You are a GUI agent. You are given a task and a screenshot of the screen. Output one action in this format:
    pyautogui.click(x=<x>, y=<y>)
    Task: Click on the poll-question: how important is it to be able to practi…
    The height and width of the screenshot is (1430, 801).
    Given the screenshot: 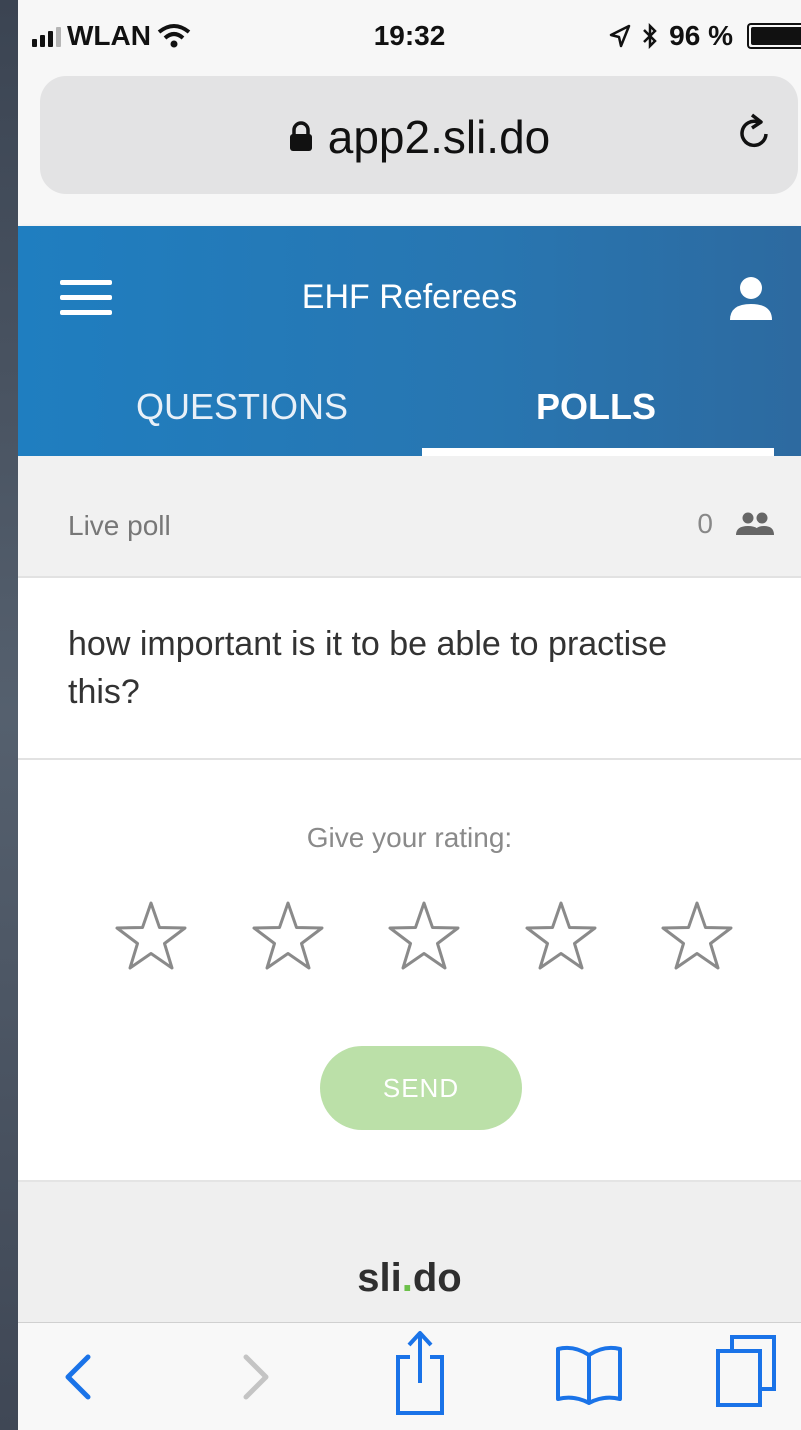 What is the action you would take?
    pyautogui.click(x=409, y=669)
    